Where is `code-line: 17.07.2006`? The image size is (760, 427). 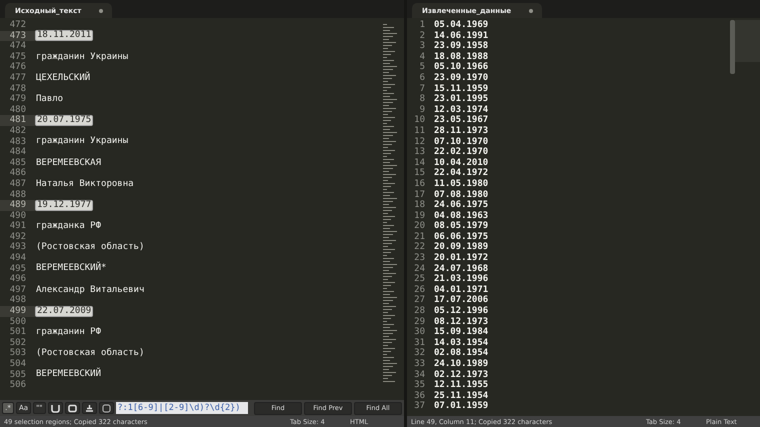 code-line: 17.07.2006 is located at coordinates (461, 300).